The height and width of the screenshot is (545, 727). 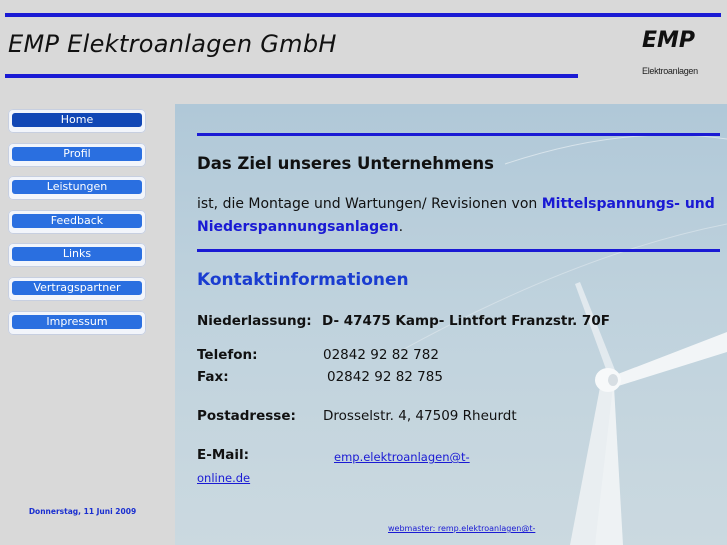 I want to click on nav-links-button: Links, so click(x=77, y=255).